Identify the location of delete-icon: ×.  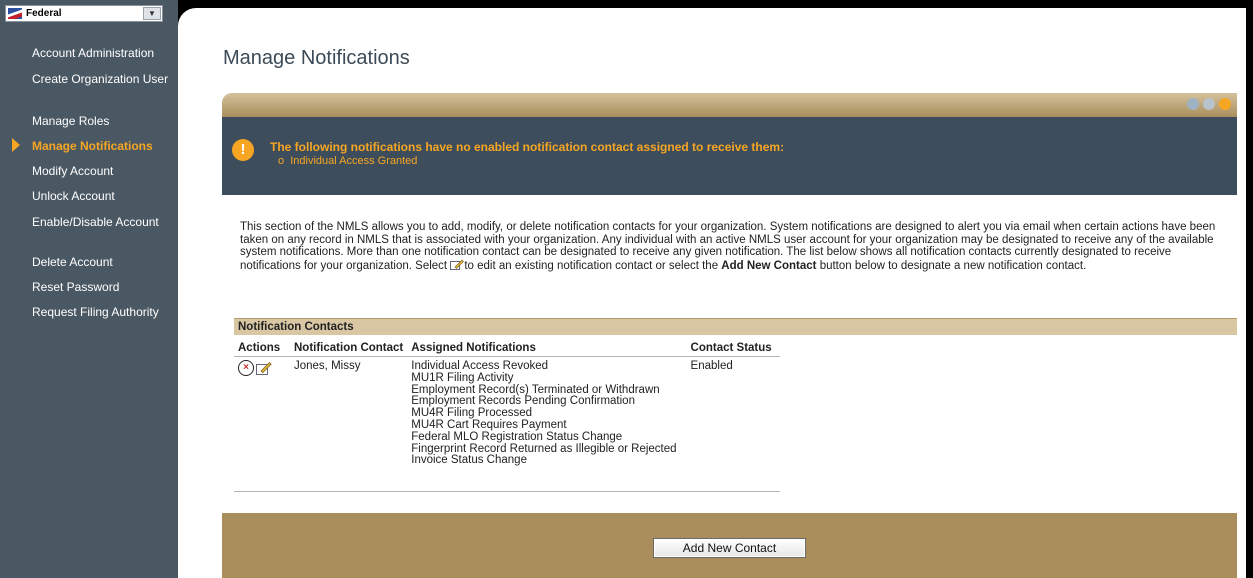
(246, 368).